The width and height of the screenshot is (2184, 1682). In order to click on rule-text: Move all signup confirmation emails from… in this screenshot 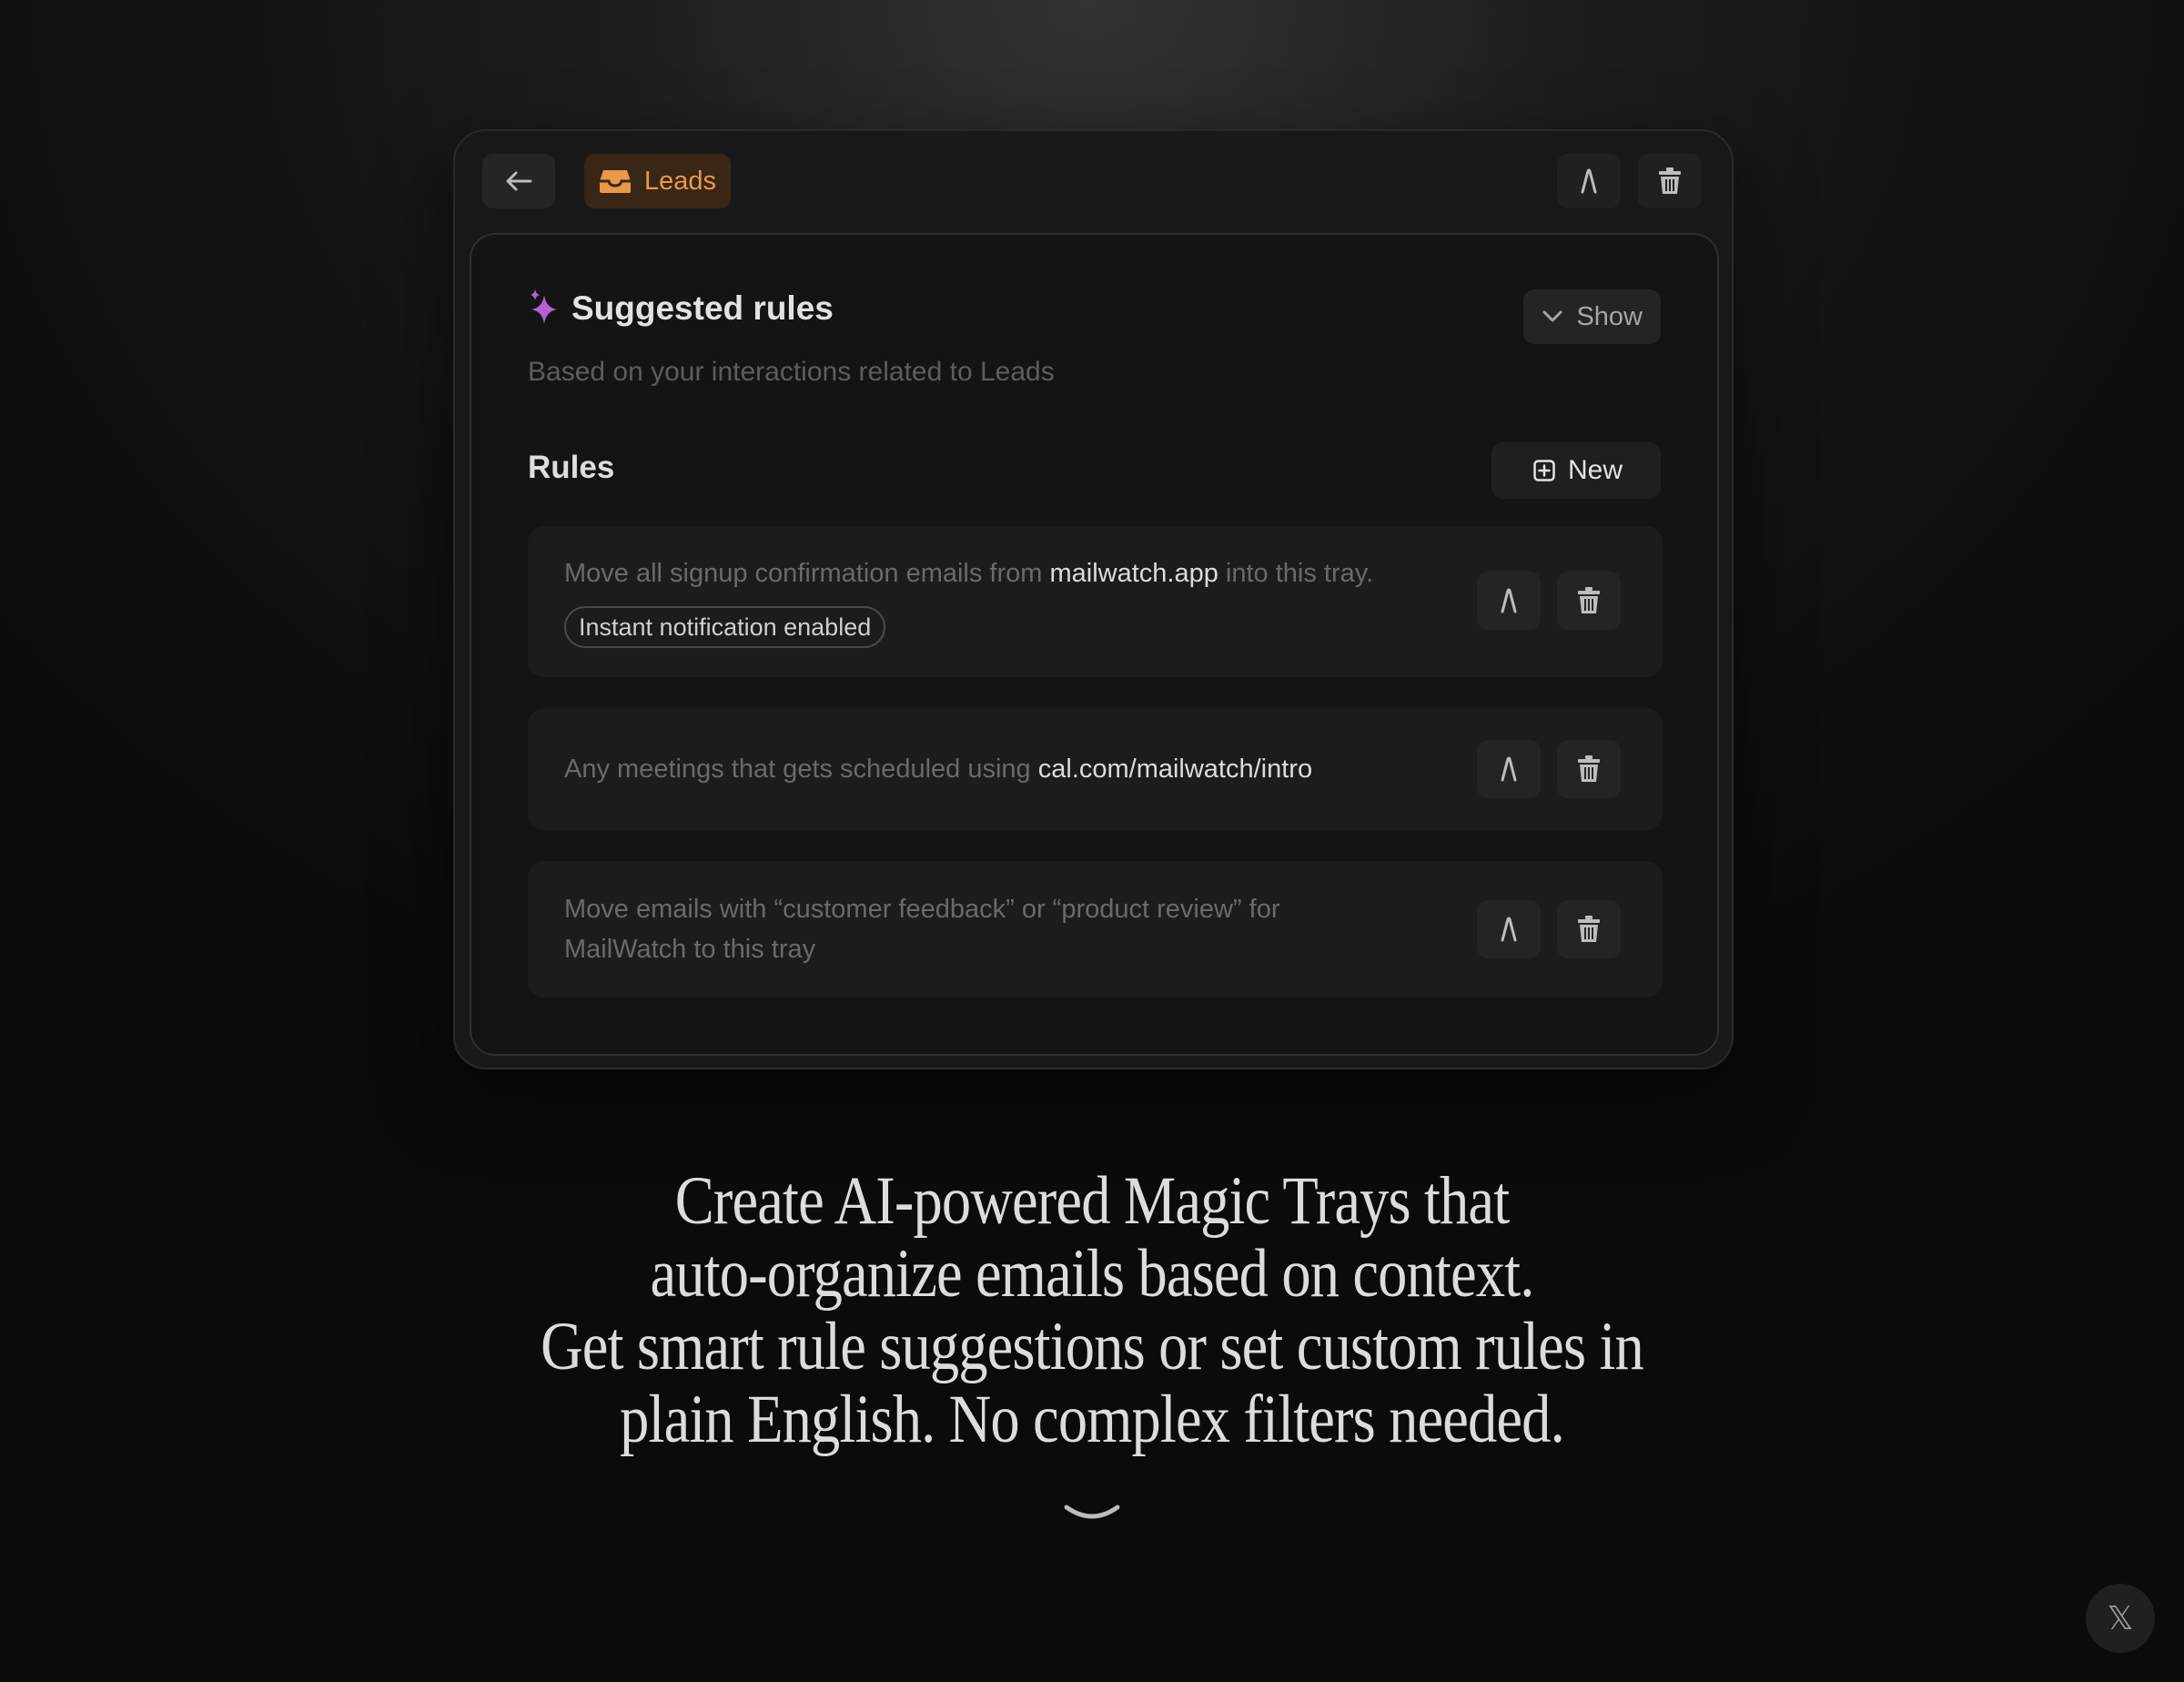, I will do `click(969, 573)`.